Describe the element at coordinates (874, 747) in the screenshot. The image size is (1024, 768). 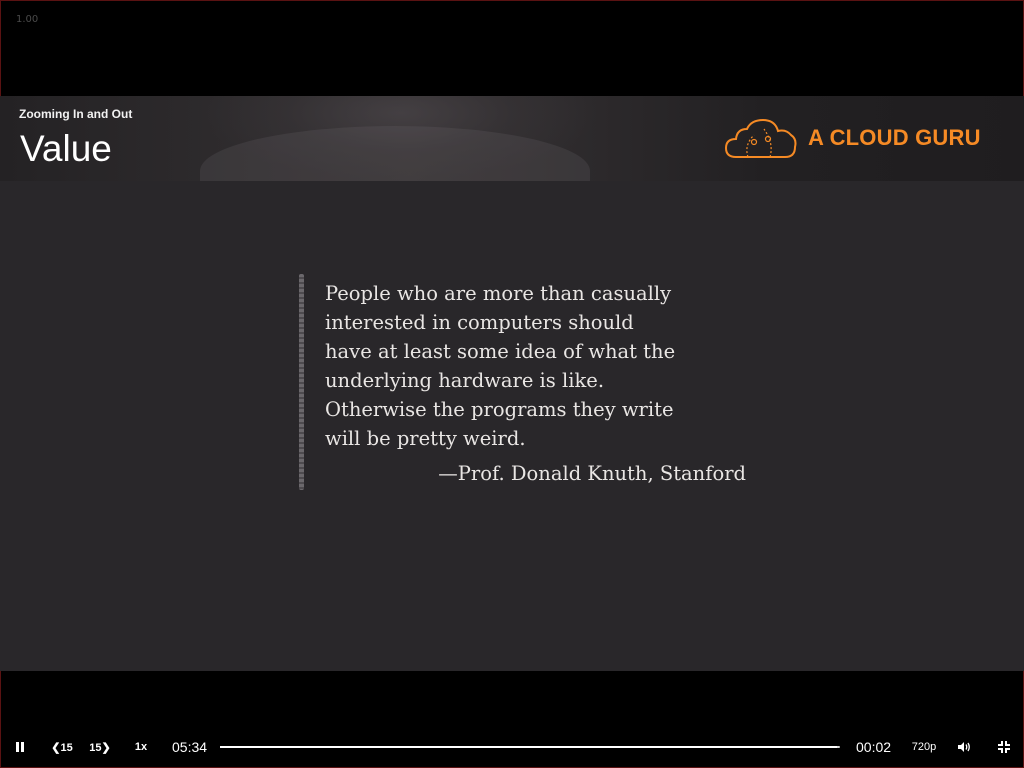
I see `remaining-time: 00:02` at that location.